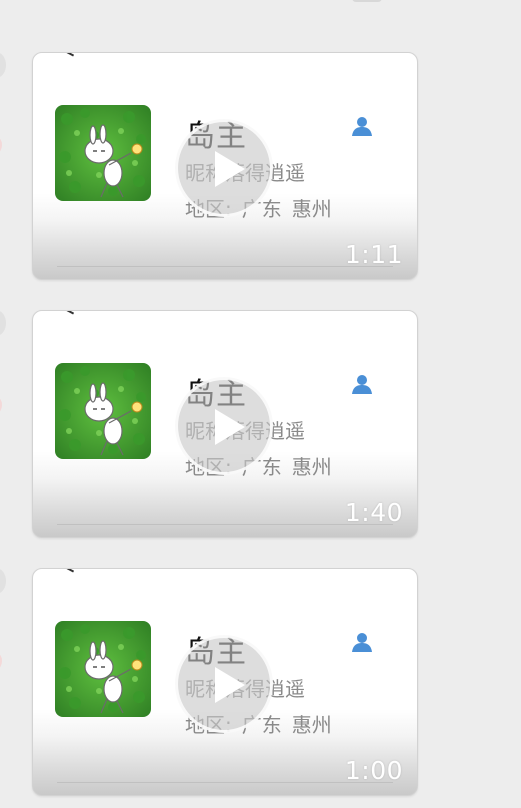 The height and width of the screenshot is (808, 521). What do you see at coordinates (367, 1) in the screenshot?
I see `top-cut-element` at bounding box center [367, 1].